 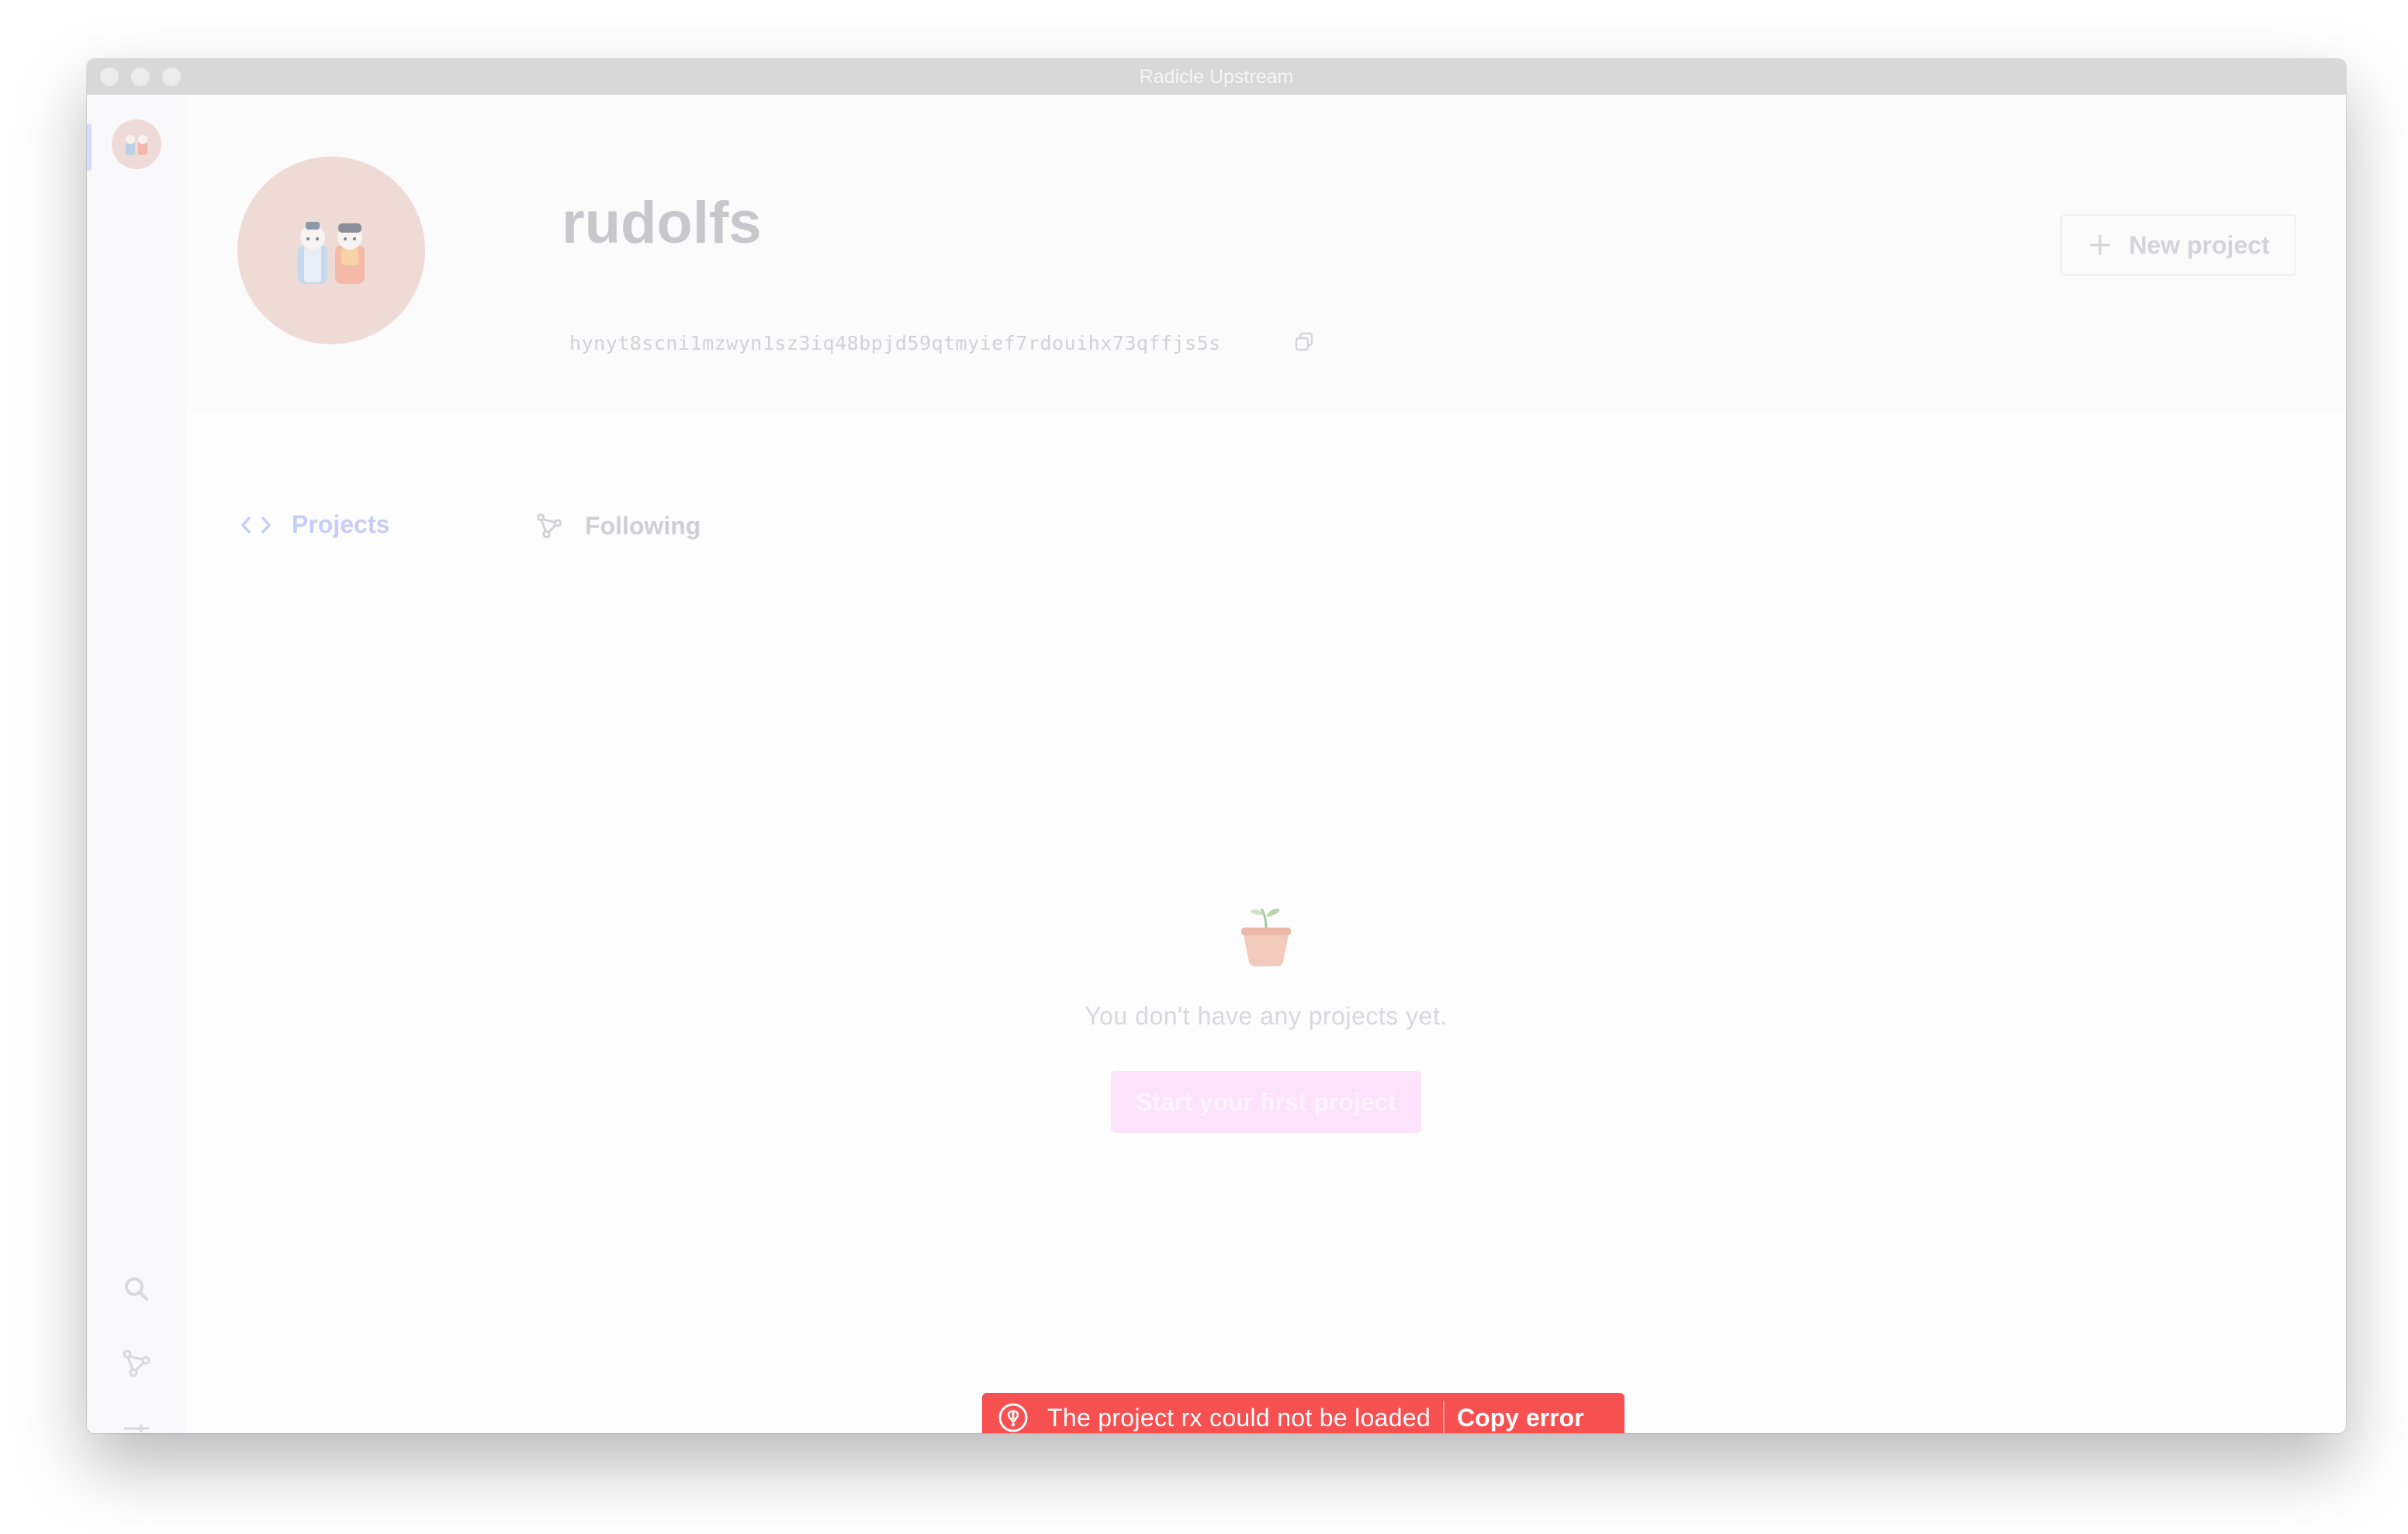 What do you see at coordinates (1266, 937) in the screenshot?
I see `plant-pot-icon` at bounding box center [1266, 937].